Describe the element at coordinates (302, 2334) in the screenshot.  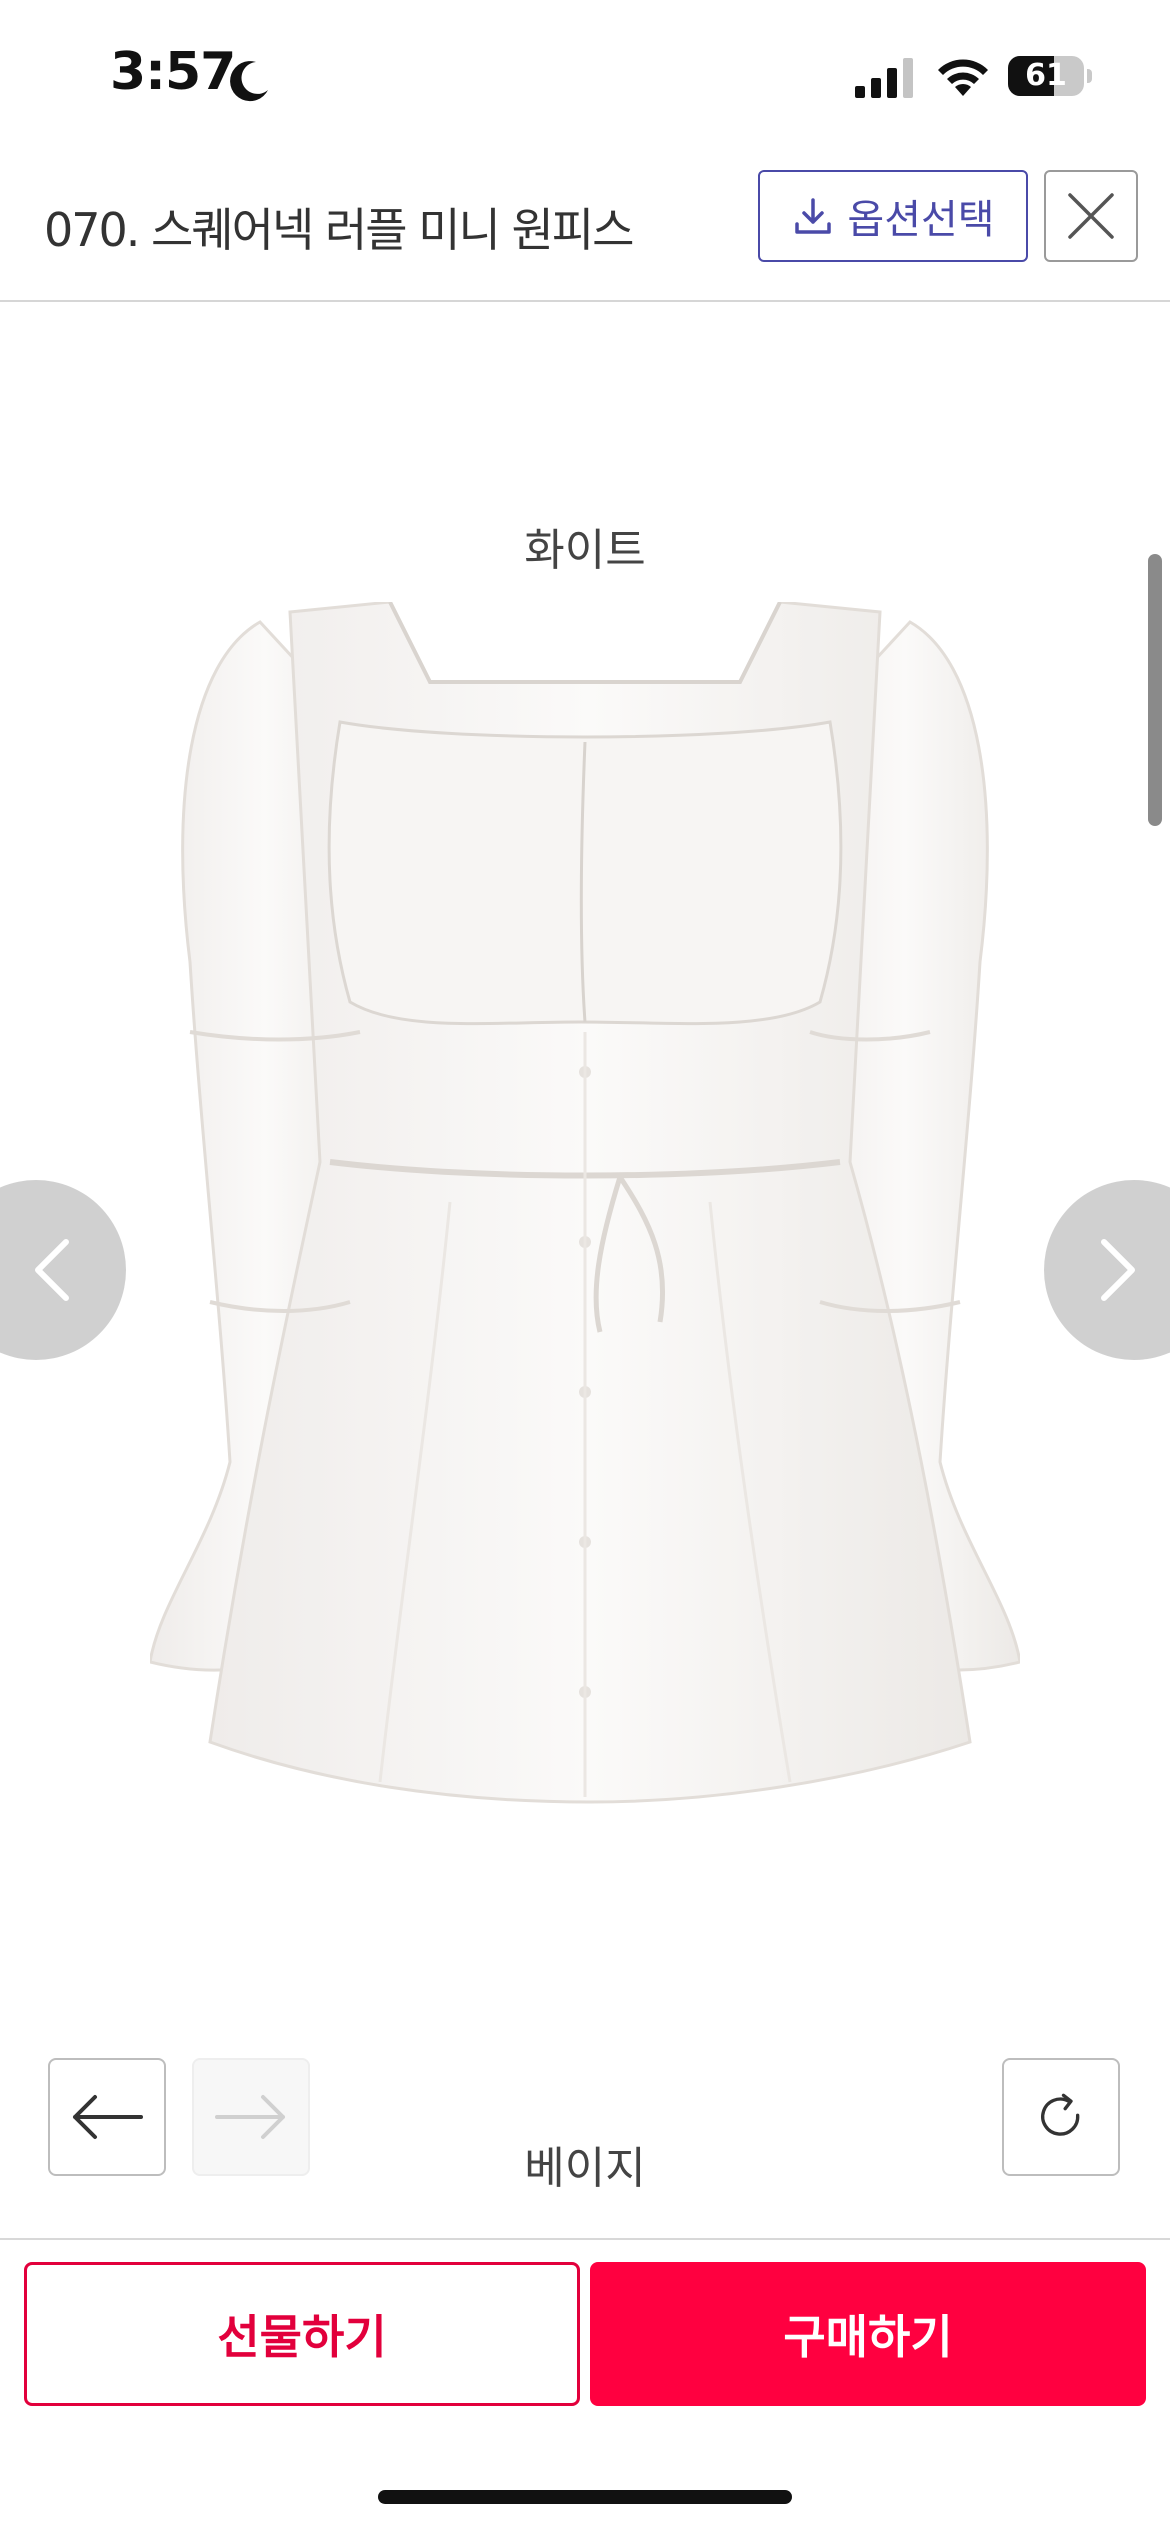
I see `gift-button: 선물하기` at that location.